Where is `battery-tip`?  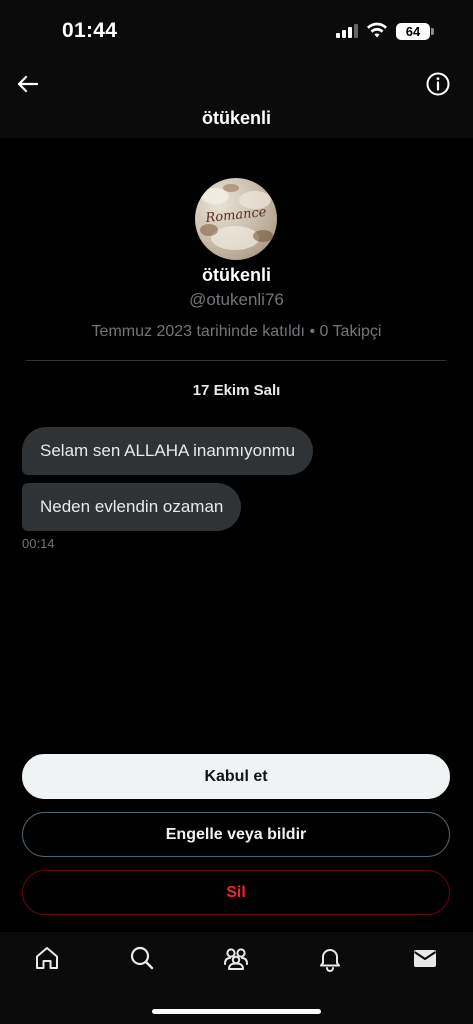 battery-tip is located at coordinates (432, 31).